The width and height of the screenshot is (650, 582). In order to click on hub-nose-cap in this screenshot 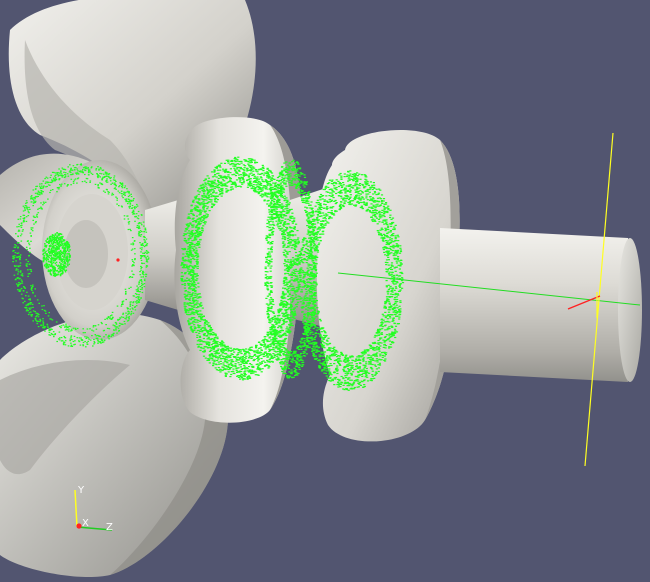, I will do `click(86, 254)`.